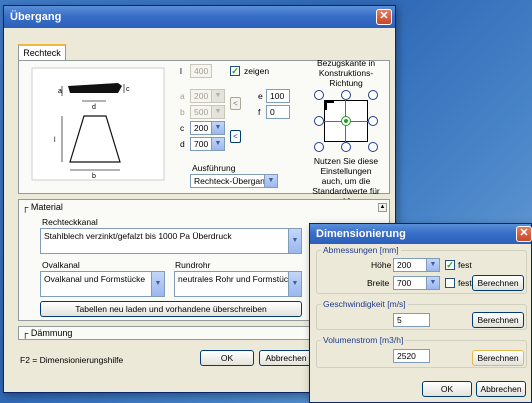 This screenshot has width=532, height=403. Describe the element at coordinates (319, 95) in the screenshot. I see `ref-top-left` at that location.